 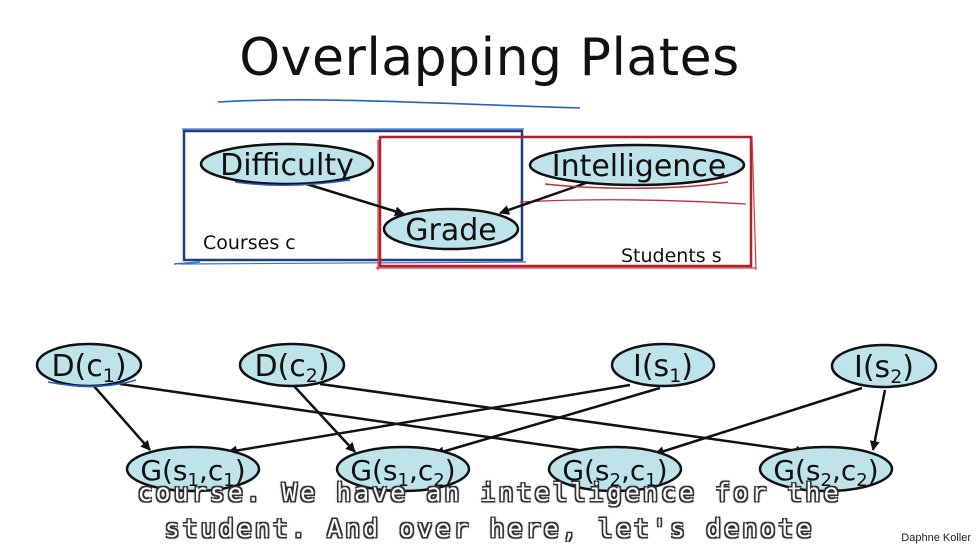 I want to click on node-grade-label: Grade, so click(x=450, y=230).